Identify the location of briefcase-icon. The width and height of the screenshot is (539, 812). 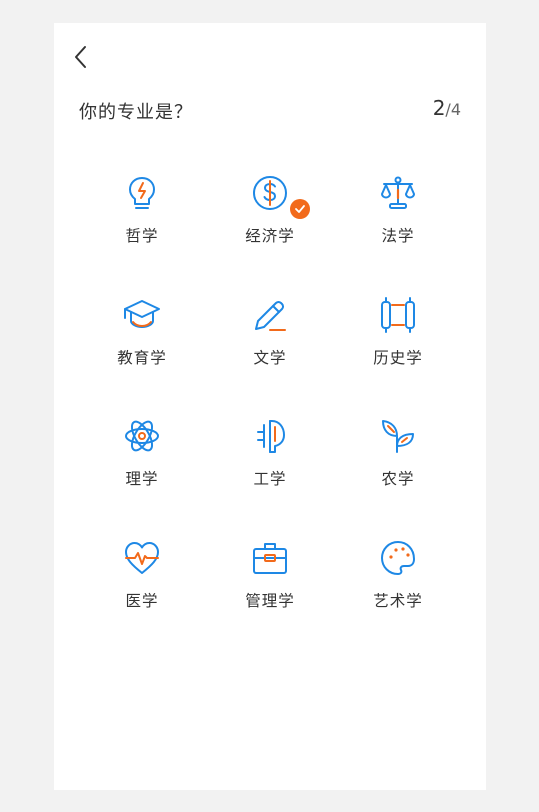
(270, 558).